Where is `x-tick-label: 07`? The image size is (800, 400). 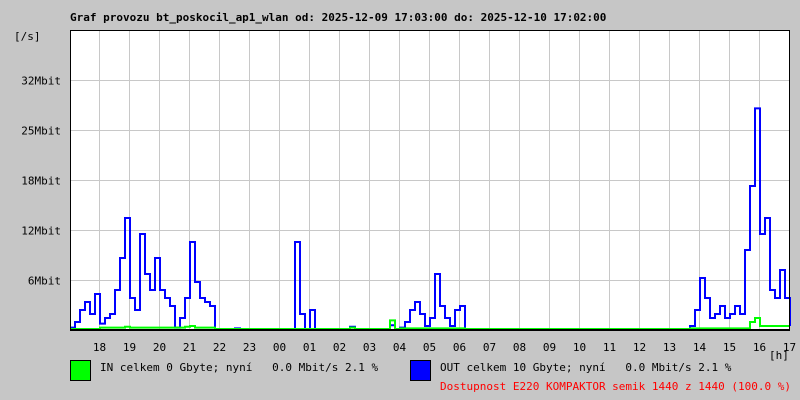 x-tick-label: 07 is located at coordinates (489, 347).